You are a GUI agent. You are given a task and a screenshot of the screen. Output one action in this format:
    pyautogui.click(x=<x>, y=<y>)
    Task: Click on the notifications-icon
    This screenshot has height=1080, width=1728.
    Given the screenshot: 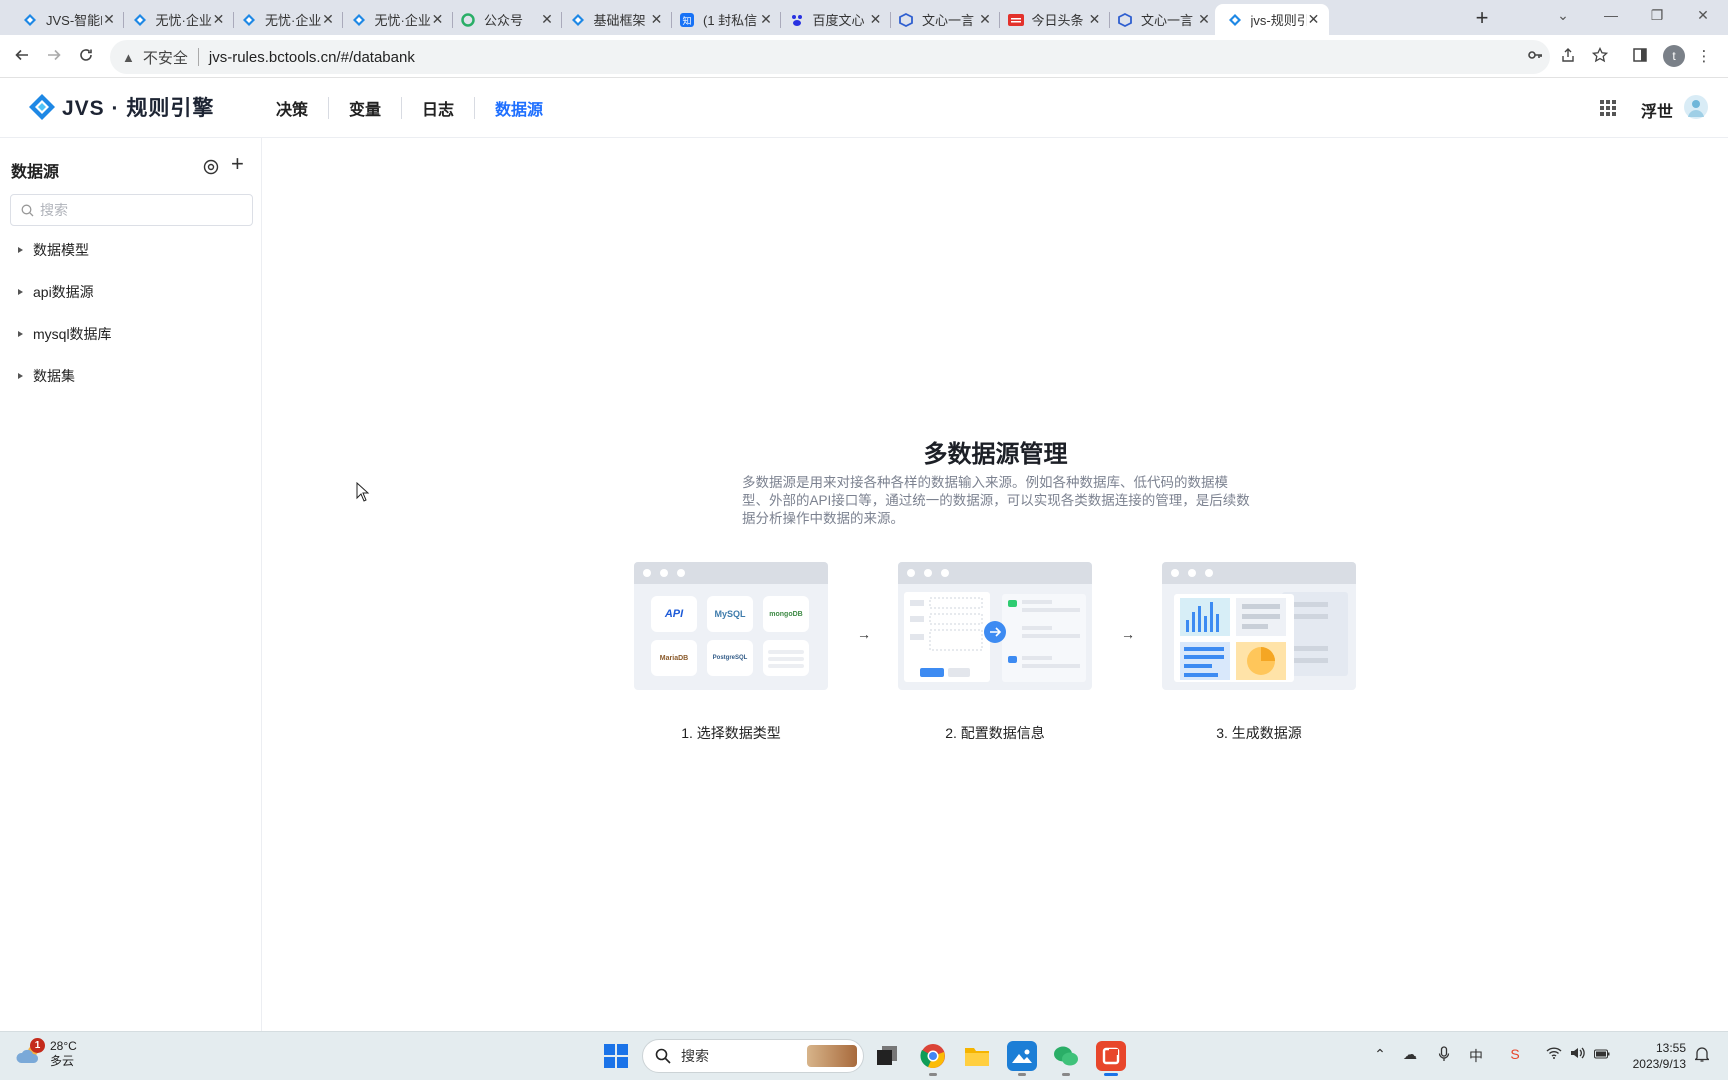 What is the action you would take?
    pyautogui.click(x=1702, y=1055)
    